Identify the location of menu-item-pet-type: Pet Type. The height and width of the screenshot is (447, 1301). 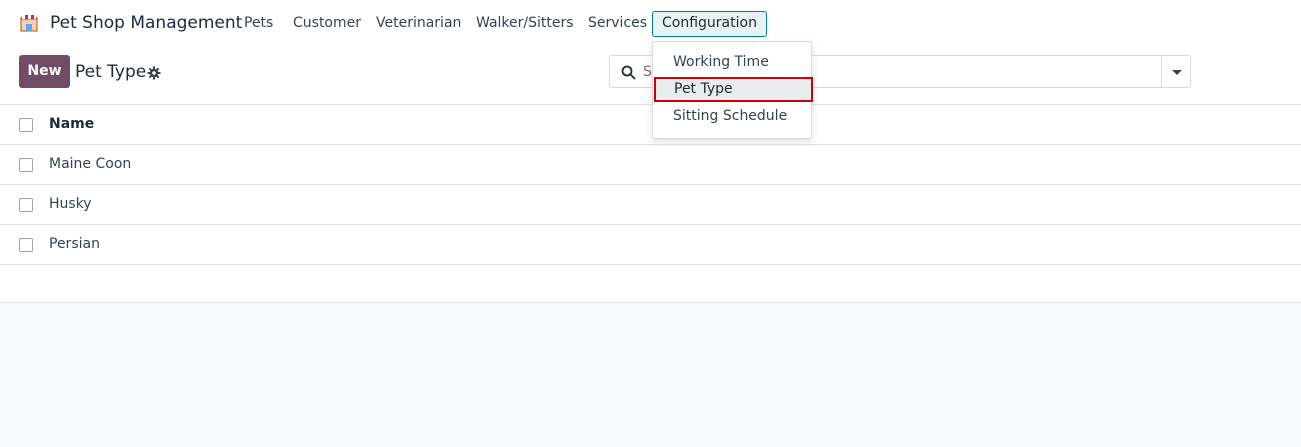
(733, 89).